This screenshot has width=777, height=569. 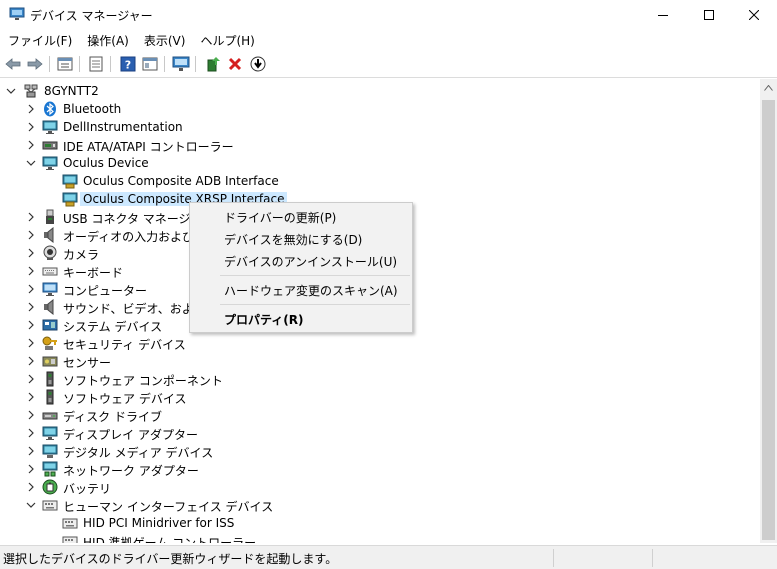 I want to click on uninstall-x-icon, so click(x=235, y=64).